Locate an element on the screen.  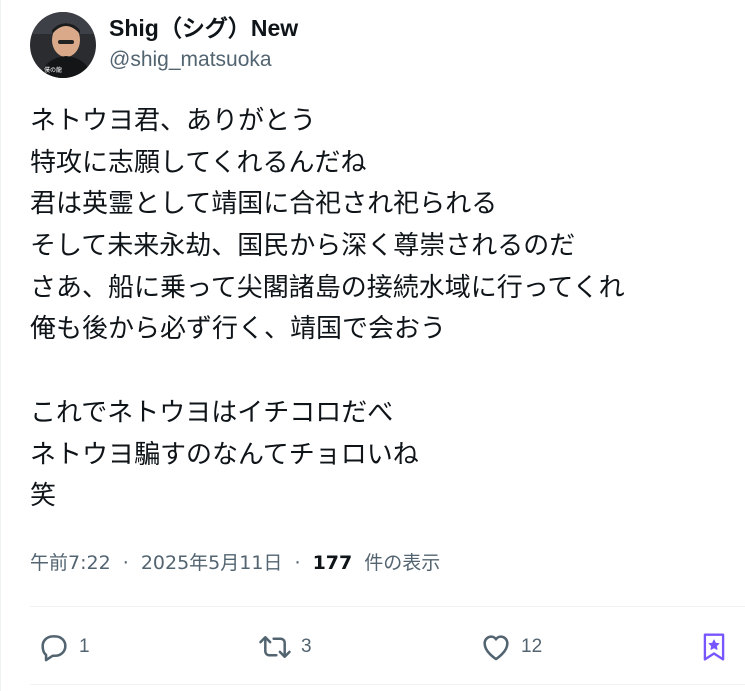
tweet-date: 2025年5月11日 is located at coordinates (212, 563).